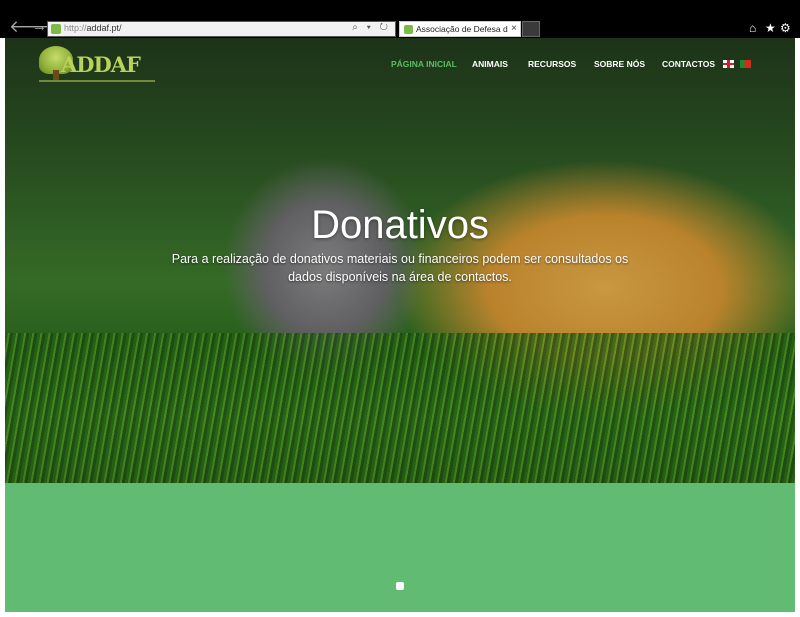  Describe the element at coordinates (75, 28) in the screenshot. I see `url-protocol: http://` at that location.